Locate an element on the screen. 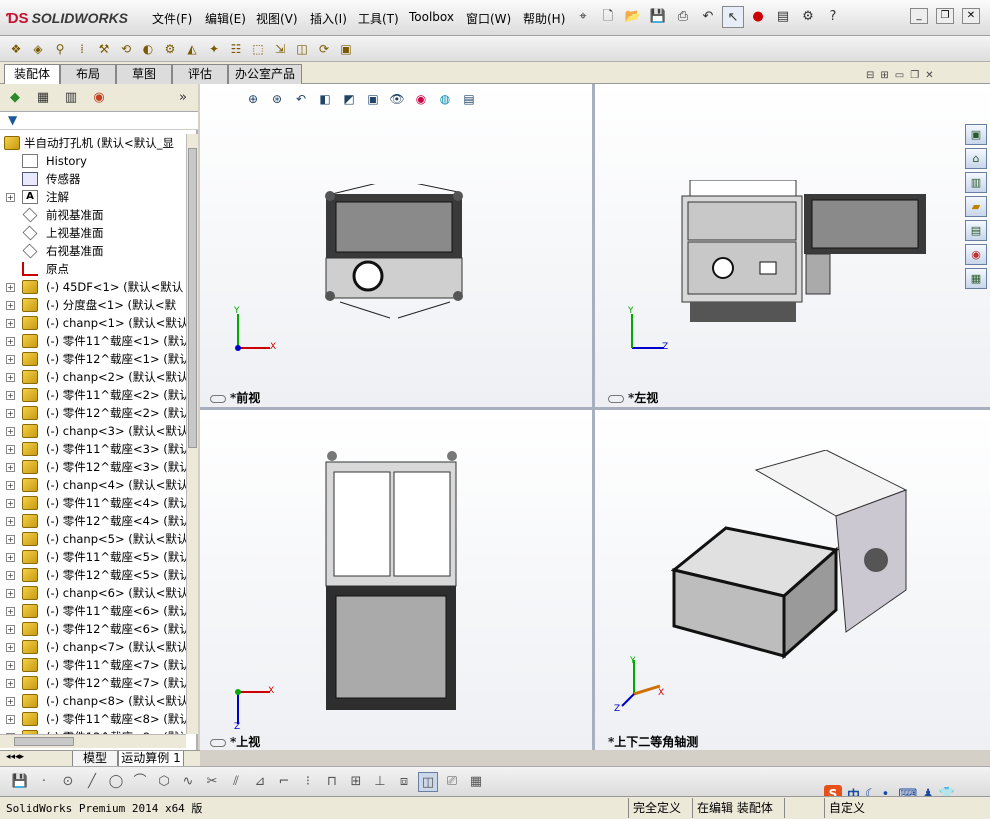 The width and height of the screenshot is (990, 819). traffic-light-icon: ● is located at coordinates (758, 17).